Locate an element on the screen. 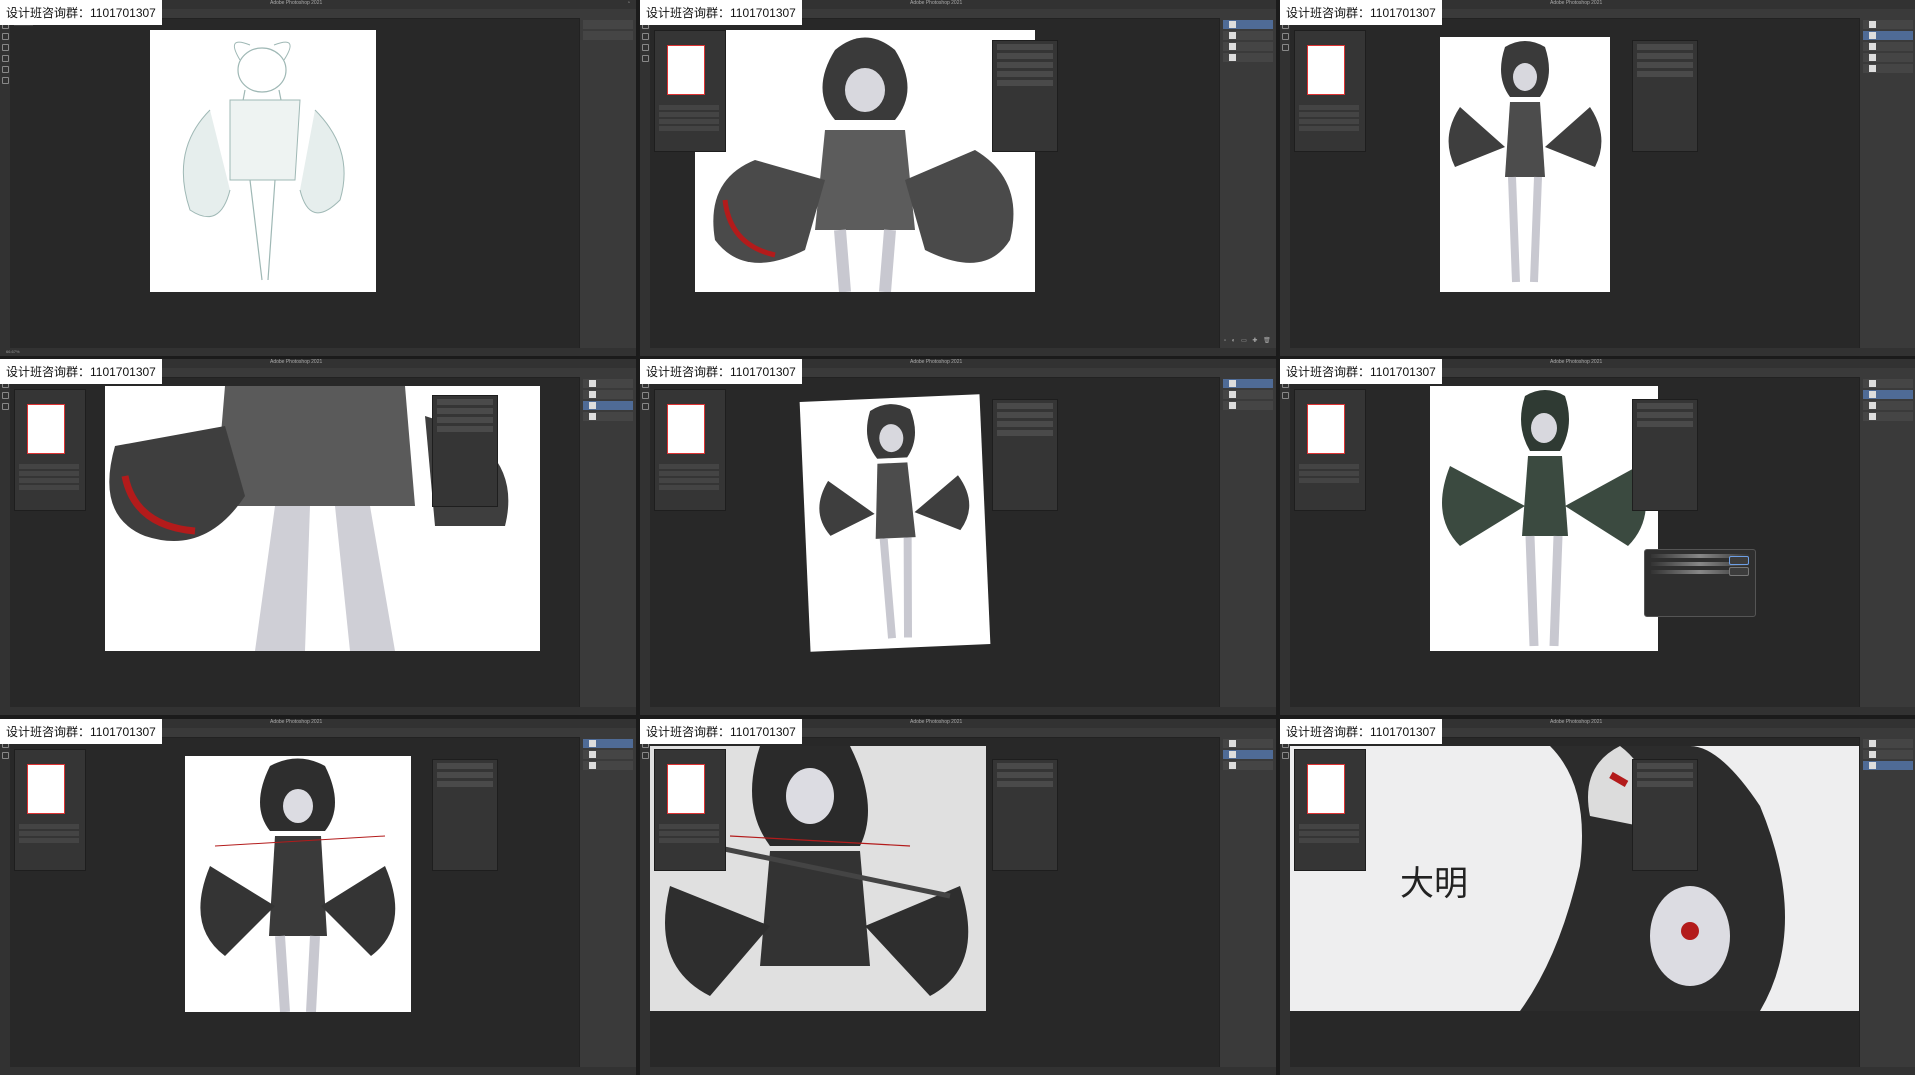 This screenshot has height=1075, width=1915. type-tool-icon is located at coordinates (5, 80).